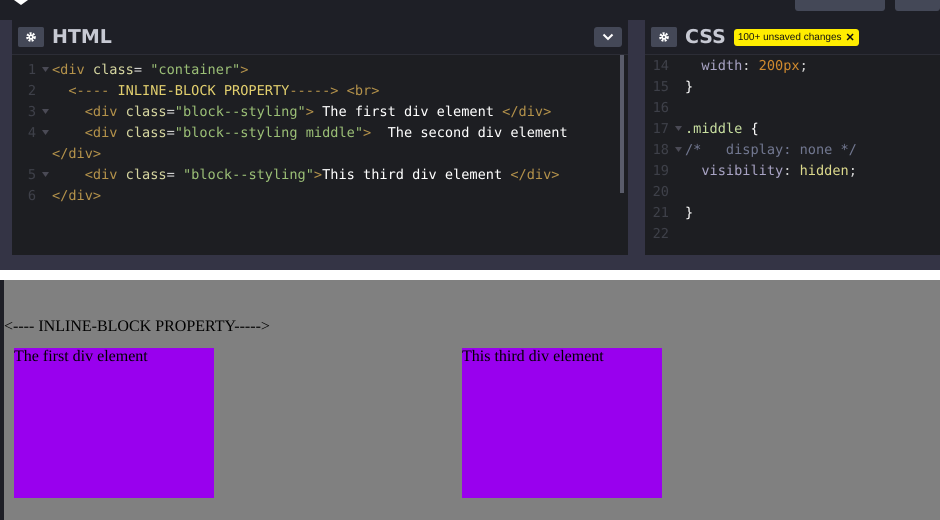 Image resolution: width=940 pixels, height=520 pixels. What do you see at coordinates (21, 3) in the screenshot?
I see `logo-icon` at bounding box center [21, 3].